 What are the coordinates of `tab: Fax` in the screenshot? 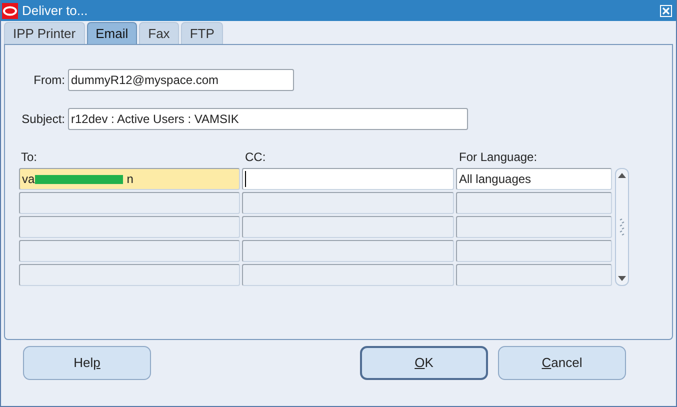 It's located at (159, 33).